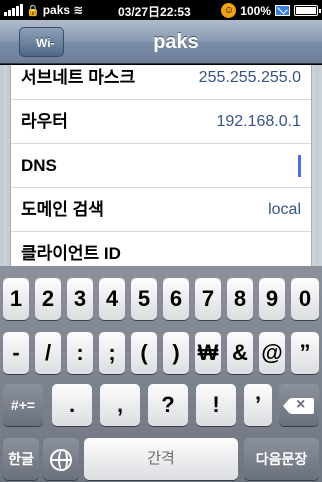  What do you see at coordinates (168, 405) in the screenshot?
I see `key: ?` at bounding box center [168, 405].